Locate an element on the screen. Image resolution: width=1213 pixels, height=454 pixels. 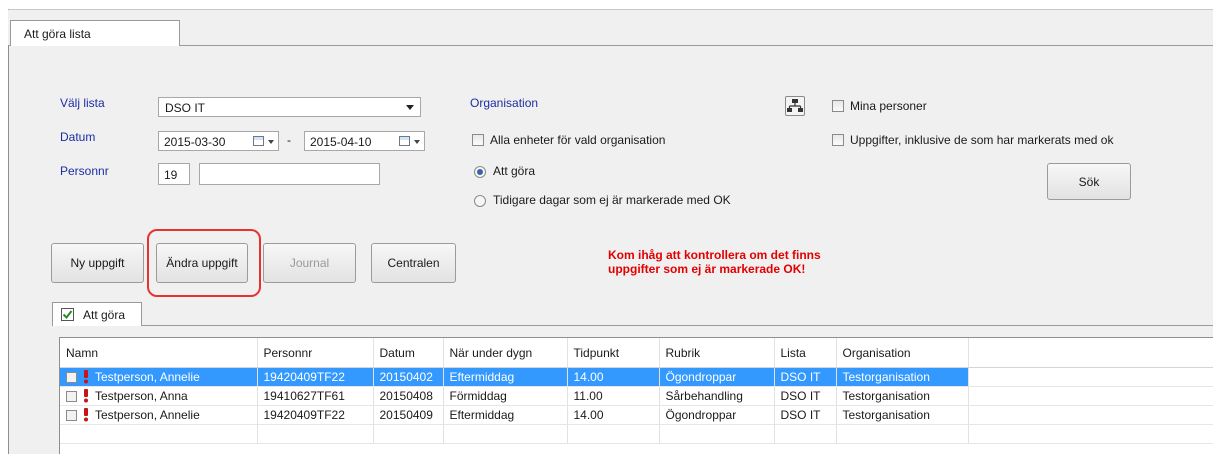
col-personnr: Personnr is located at coordinates (315, 353).